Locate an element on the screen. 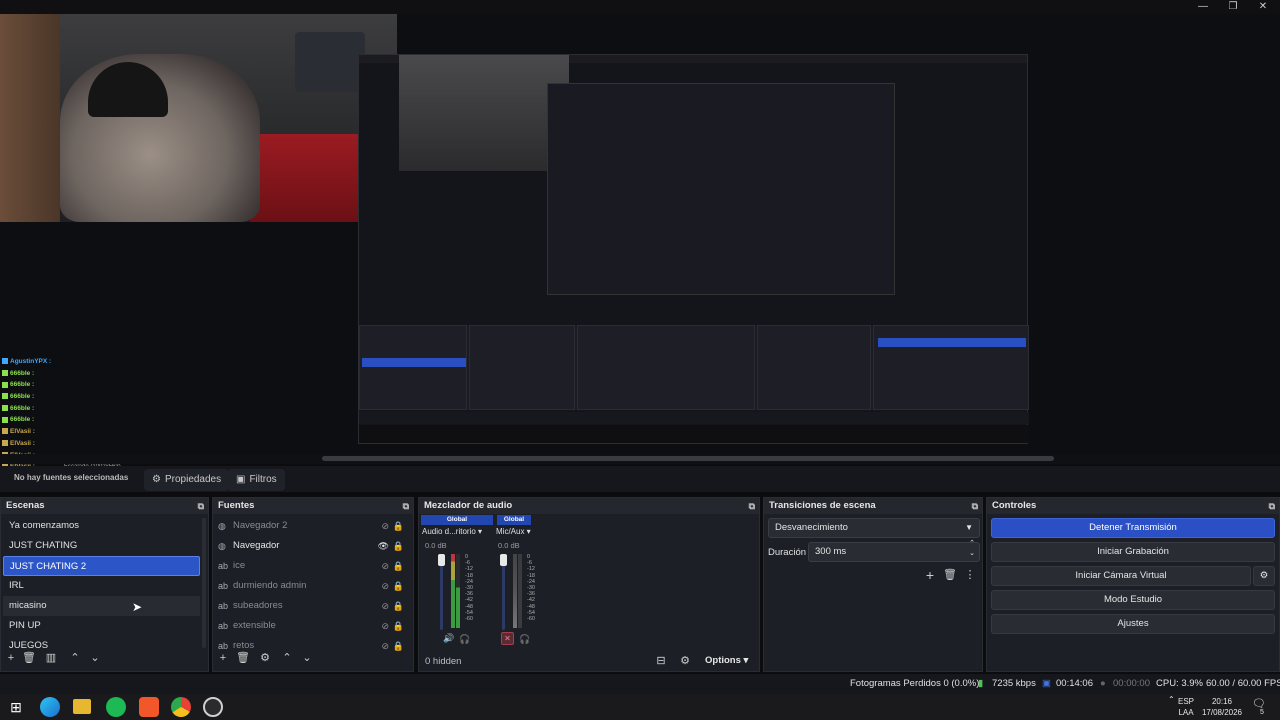 The width and height of the screenshot is (1280, 720). channel-name: Mic/Aux ▾ is located at coordinates (513, 531).